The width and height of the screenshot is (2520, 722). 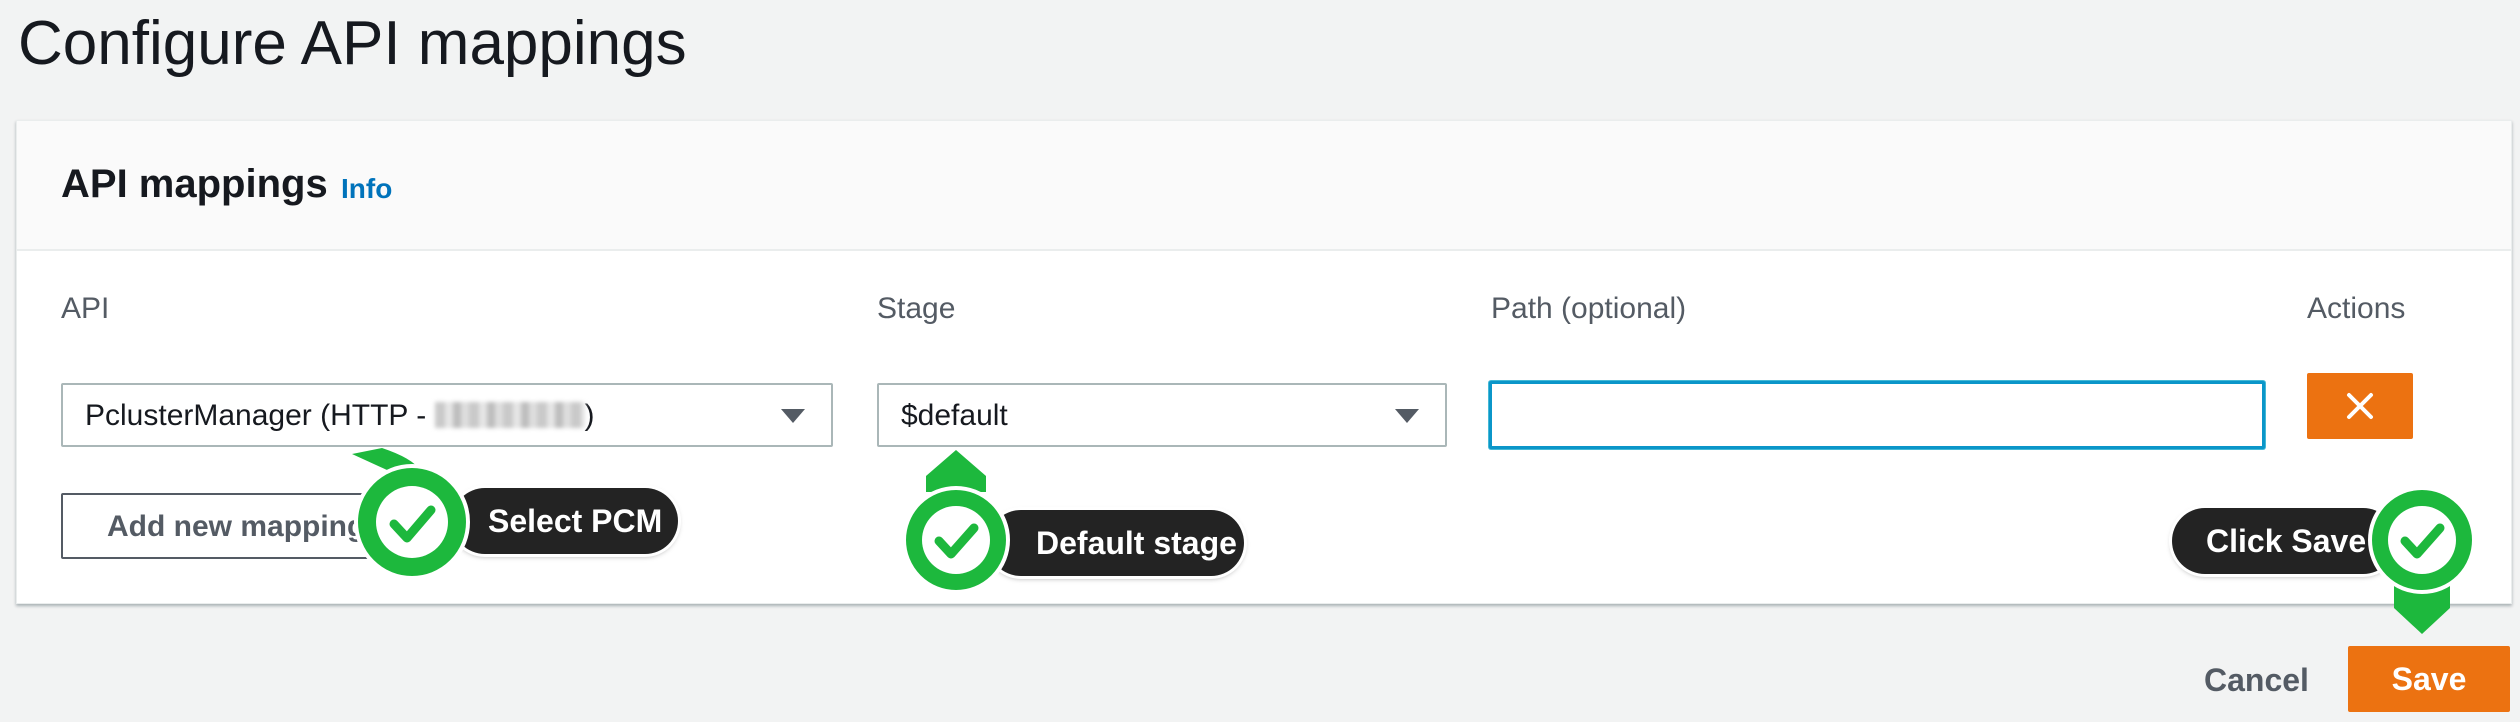 I want to click on save-button: Save, so click(x=2429, y=679).